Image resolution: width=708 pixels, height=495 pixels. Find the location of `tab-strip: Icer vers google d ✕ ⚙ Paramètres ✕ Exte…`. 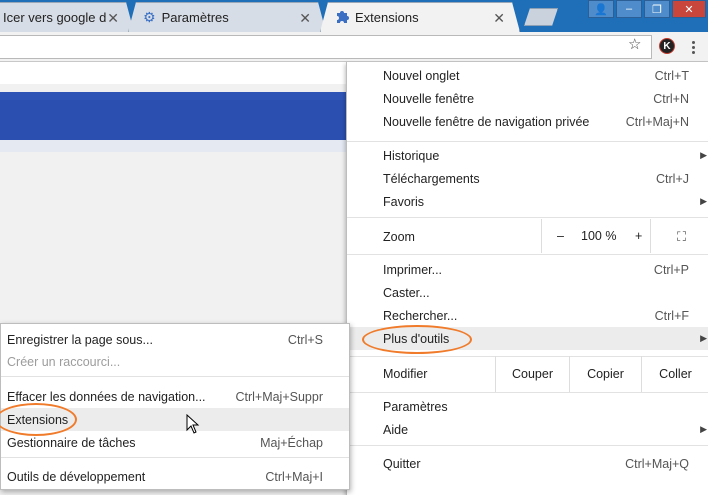

tab-strip: Icer vers google d ✕ ⚙ Paramètres ✕ Exte… is located at coordinates (354, 16).